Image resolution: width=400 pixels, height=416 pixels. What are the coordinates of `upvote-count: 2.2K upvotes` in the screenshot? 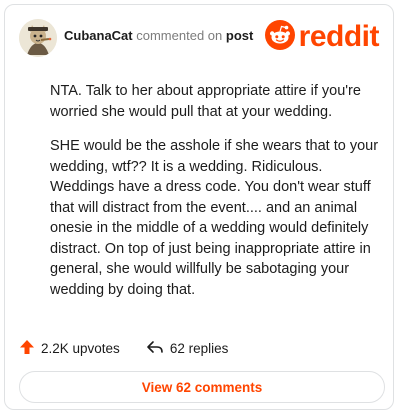 It's located at (80, 348).